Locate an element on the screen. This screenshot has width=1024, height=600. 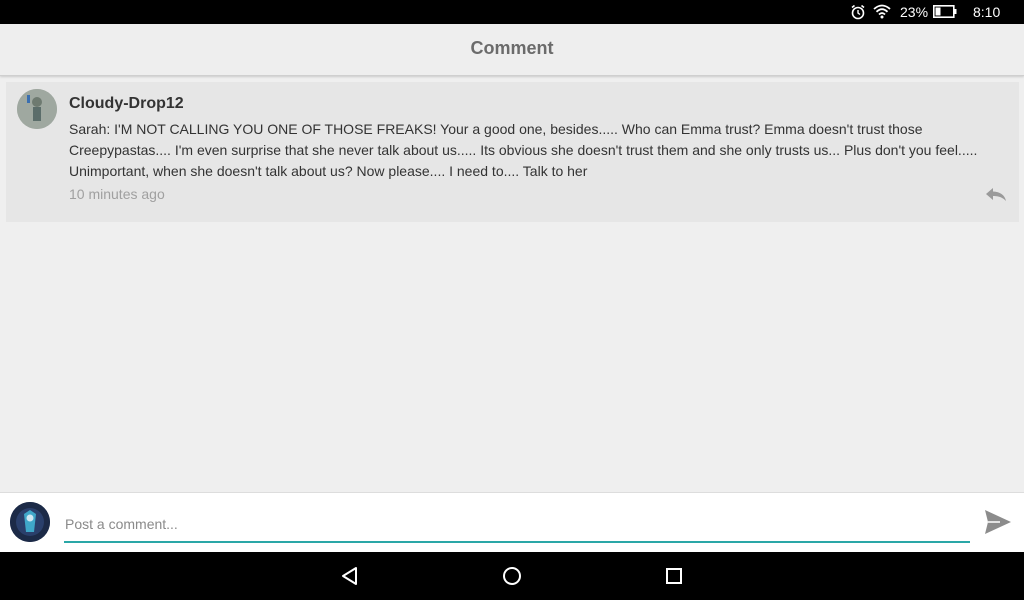
page-title: Comment is located at coordinates (512, 48).